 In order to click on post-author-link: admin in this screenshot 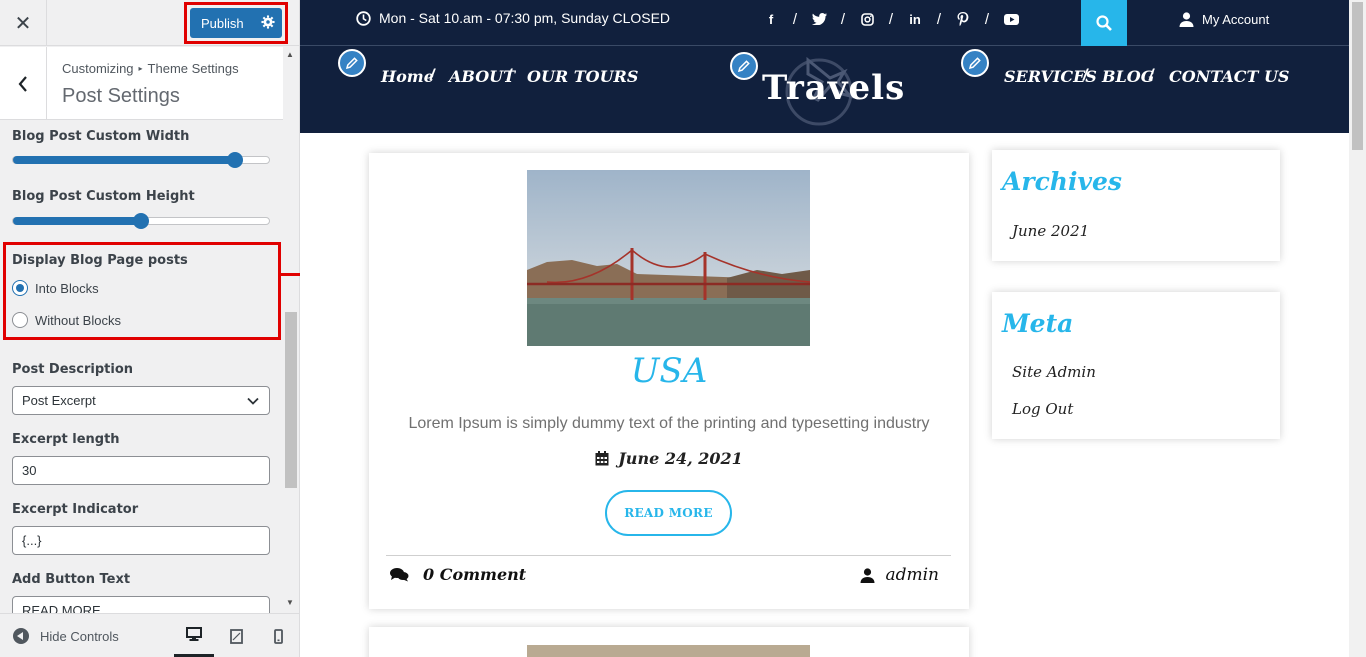, I will do `click(899, 575)`.